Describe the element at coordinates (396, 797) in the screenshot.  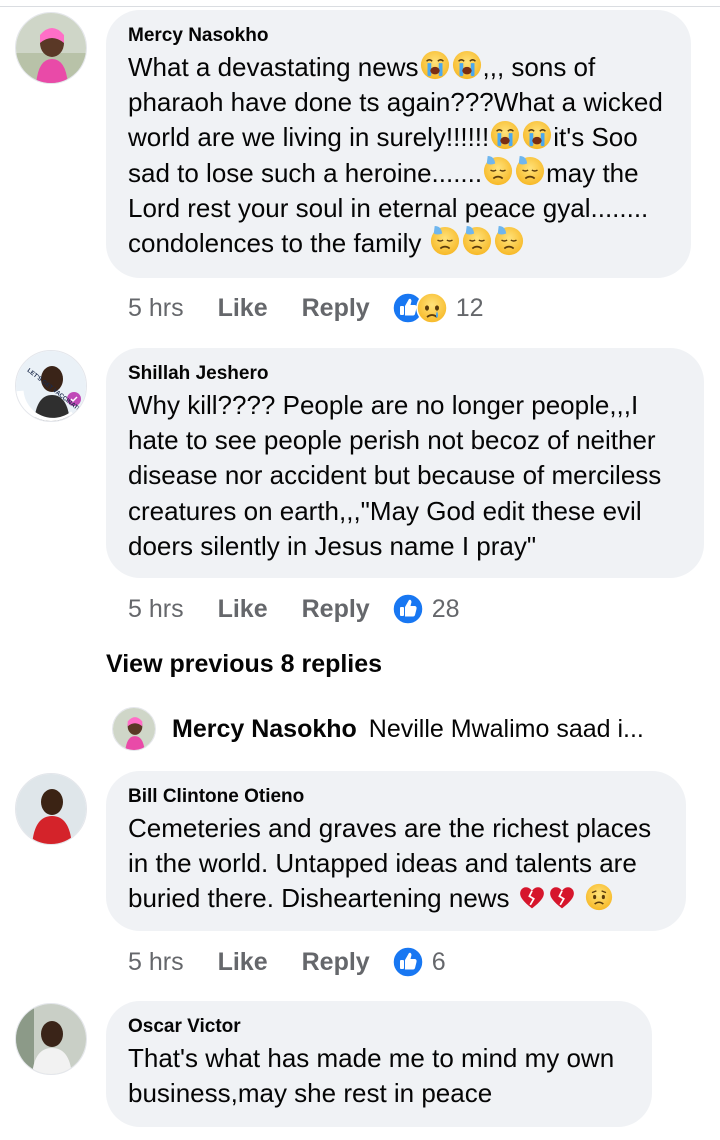
I see `comment-author: Bill Clintone Otieno` at that location.